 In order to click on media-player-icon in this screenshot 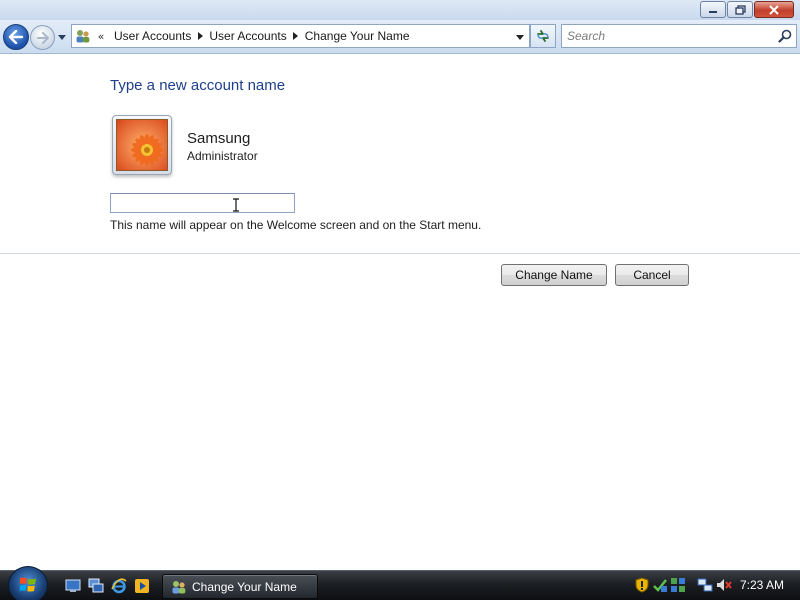, I will do `click(142, 586)`.